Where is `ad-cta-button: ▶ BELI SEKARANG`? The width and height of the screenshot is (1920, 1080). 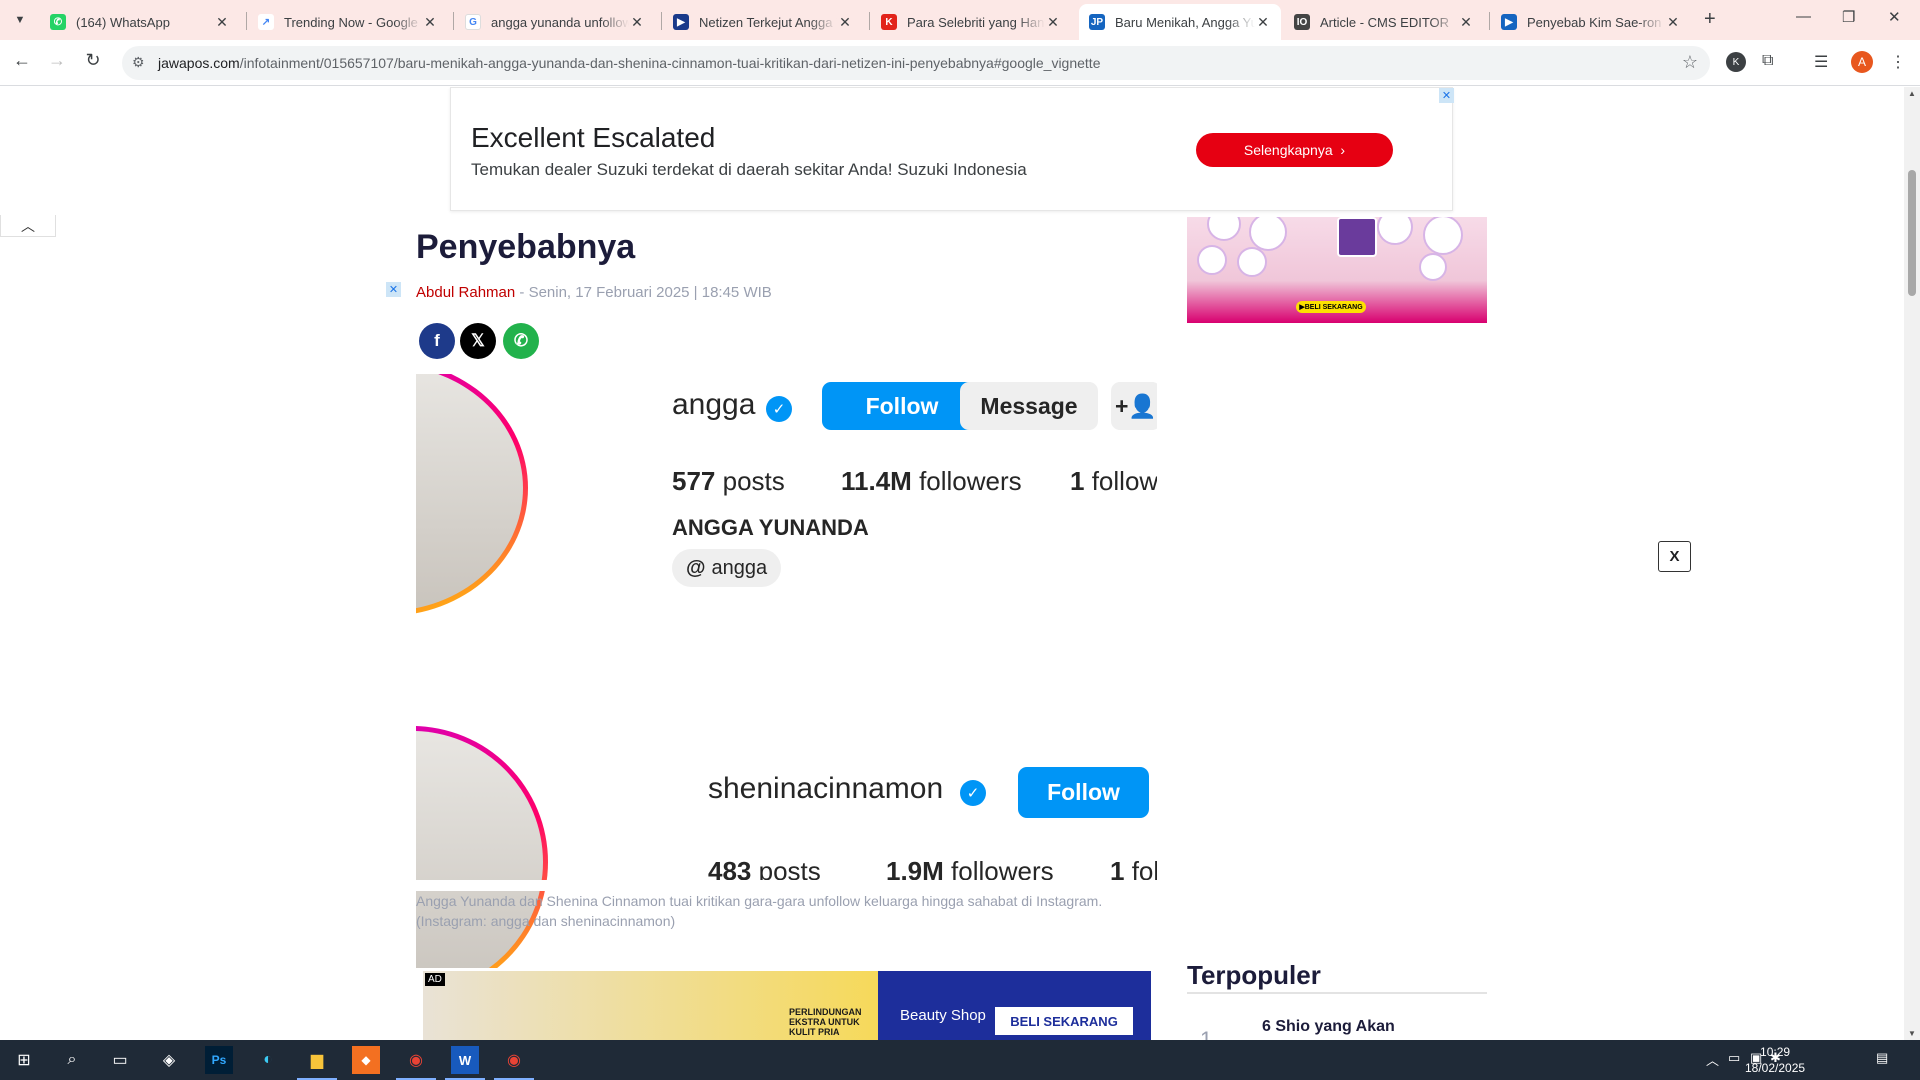 ad-cta-button: ▶ BELI SEKARANG is located at coordinates (1331, 307).